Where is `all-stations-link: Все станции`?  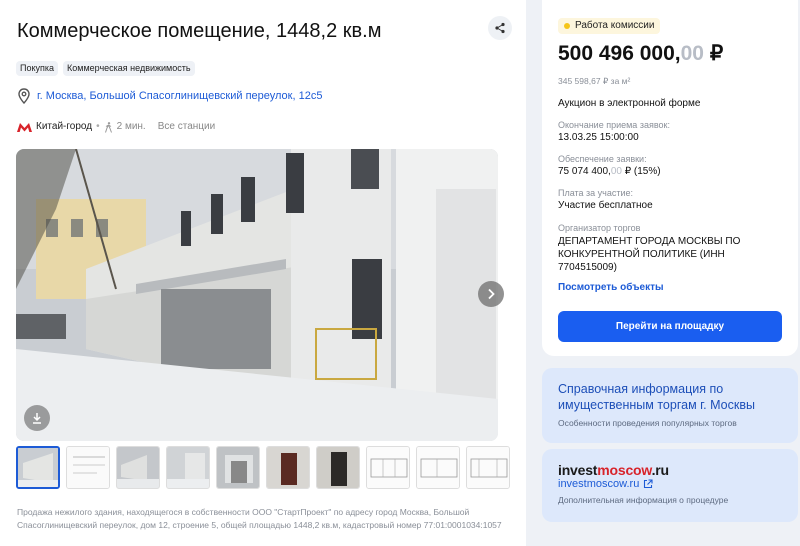
all-stations-link: Все станции is located at coordinates (186, 127).